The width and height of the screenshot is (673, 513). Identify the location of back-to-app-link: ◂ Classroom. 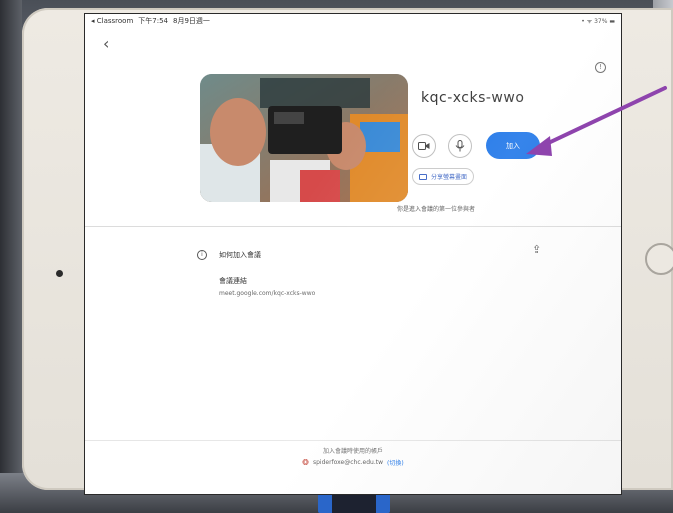
(112, 21).